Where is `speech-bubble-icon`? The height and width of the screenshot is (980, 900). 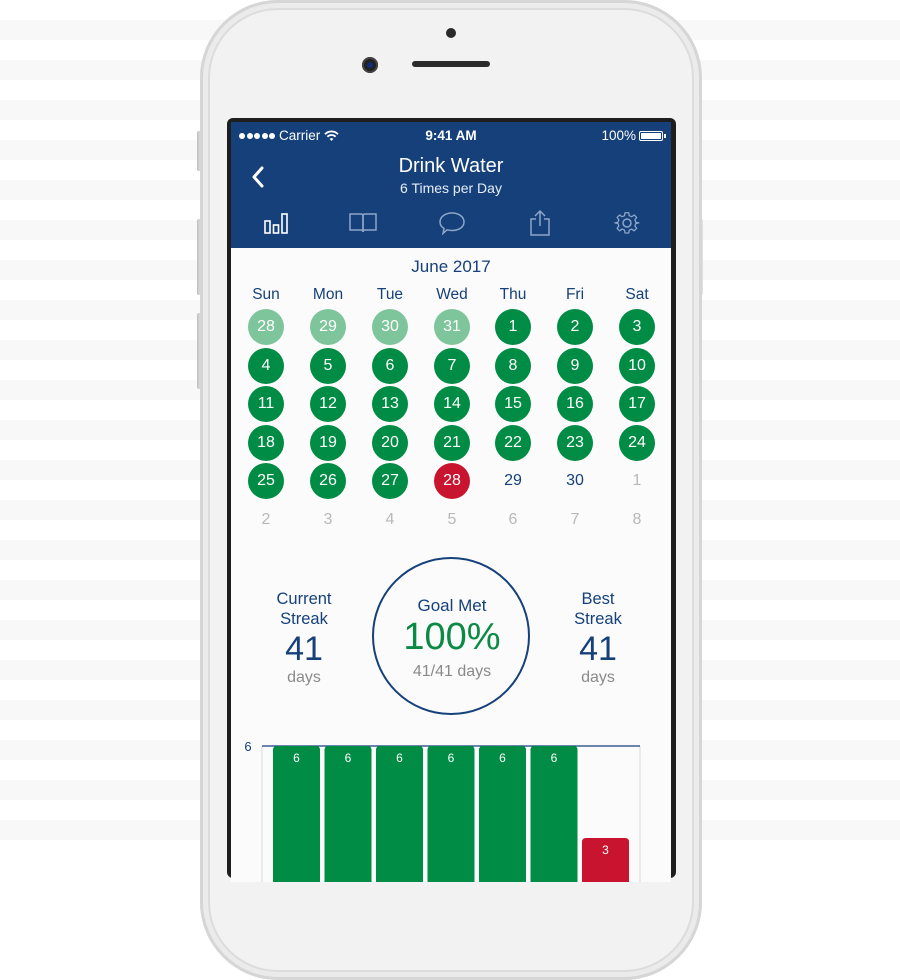 speech-bubble-icon is located at coordinates (452, 224).